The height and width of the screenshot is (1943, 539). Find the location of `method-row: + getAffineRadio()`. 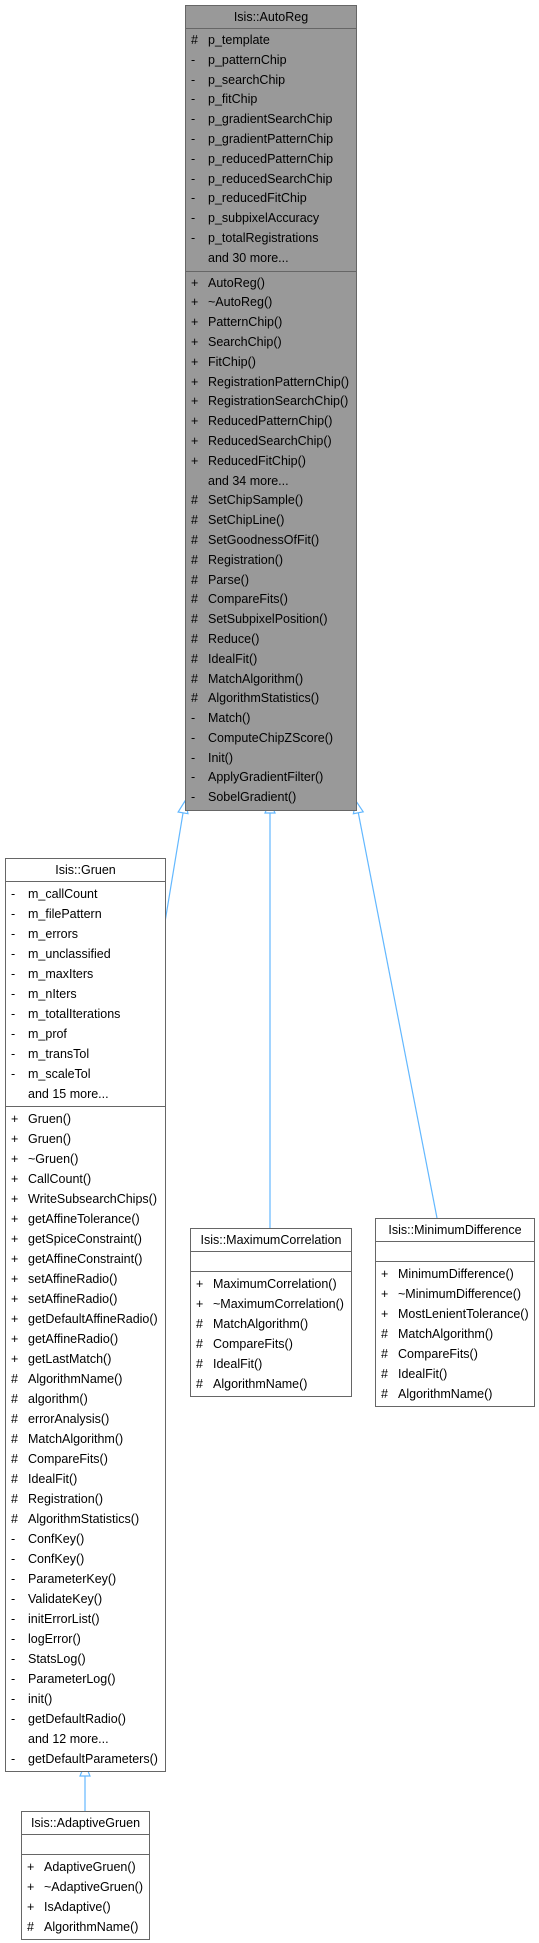

method-row: + getAffineRadio() is located at coordinates (85, 1339).